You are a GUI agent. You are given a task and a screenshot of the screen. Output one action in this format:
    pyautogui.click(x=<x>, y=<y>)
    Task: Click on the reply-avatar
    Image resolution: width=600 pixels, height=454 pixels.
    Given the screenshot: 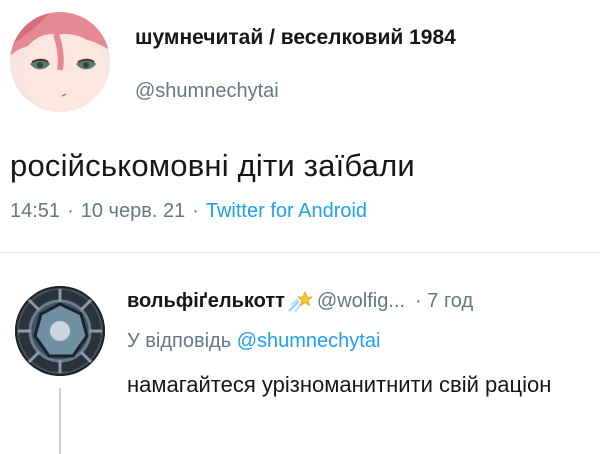 What is the action you would take?
    pyautogui.click(x=60, y=331)
    